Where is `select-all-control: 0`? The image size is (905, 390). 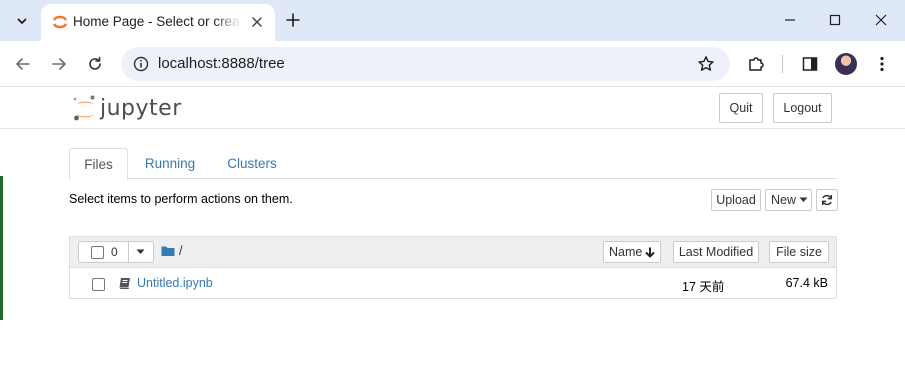
select-all-control: 0 is located at coordinates (116, 252).